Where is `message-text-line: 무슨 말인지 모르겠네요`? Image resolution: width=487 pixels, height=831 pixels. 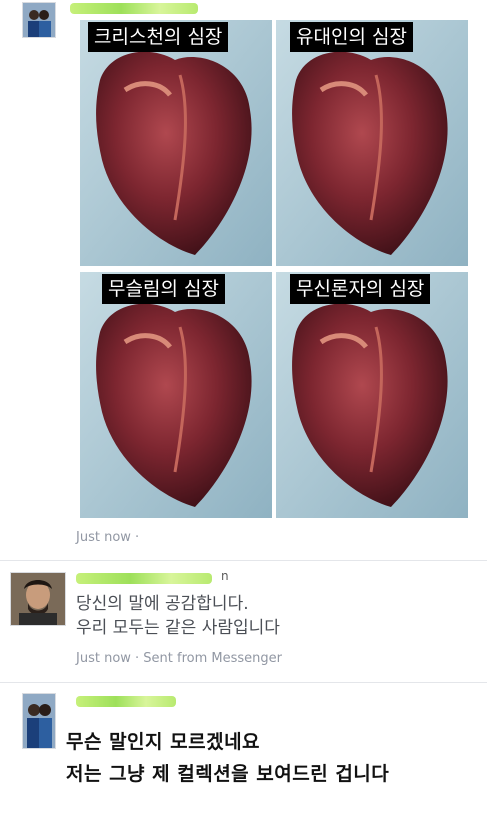
message-text-line: 무슨 말인지 모르겠네요 is located at coordinates (163, 742).